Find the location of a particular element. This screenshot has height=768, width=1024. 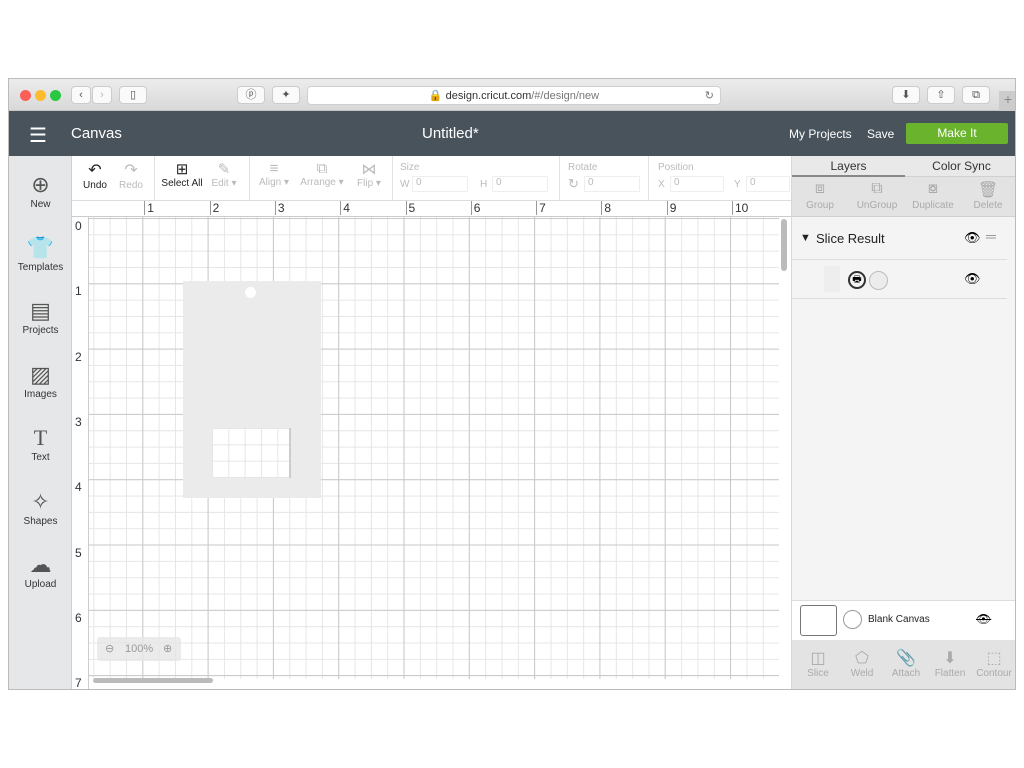

flatten-button: ⬇ Flatten is located at coordinates (950, 663).